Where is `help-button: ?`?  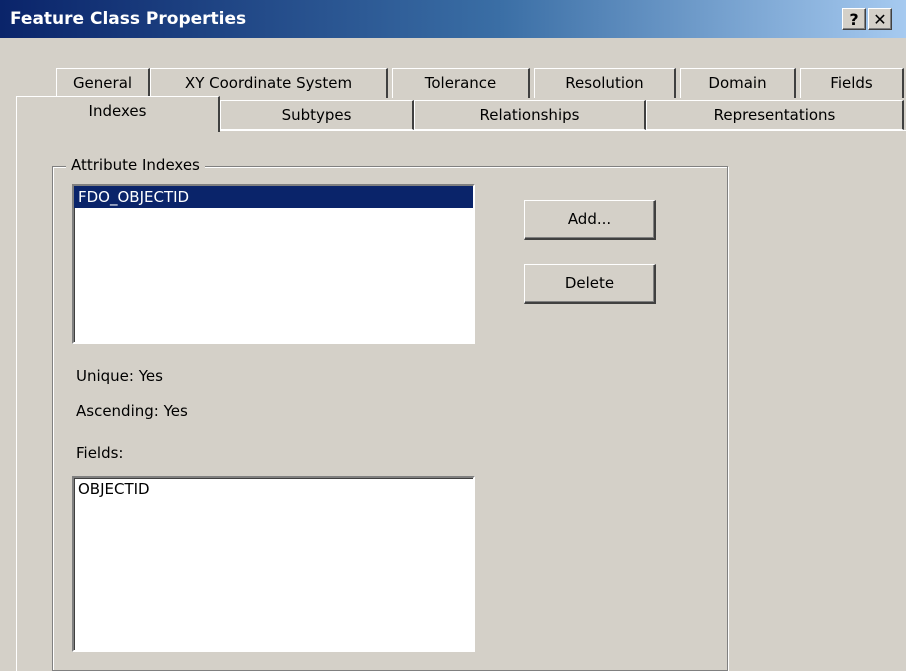 help-button: ? is located at coordinates (854, 19).